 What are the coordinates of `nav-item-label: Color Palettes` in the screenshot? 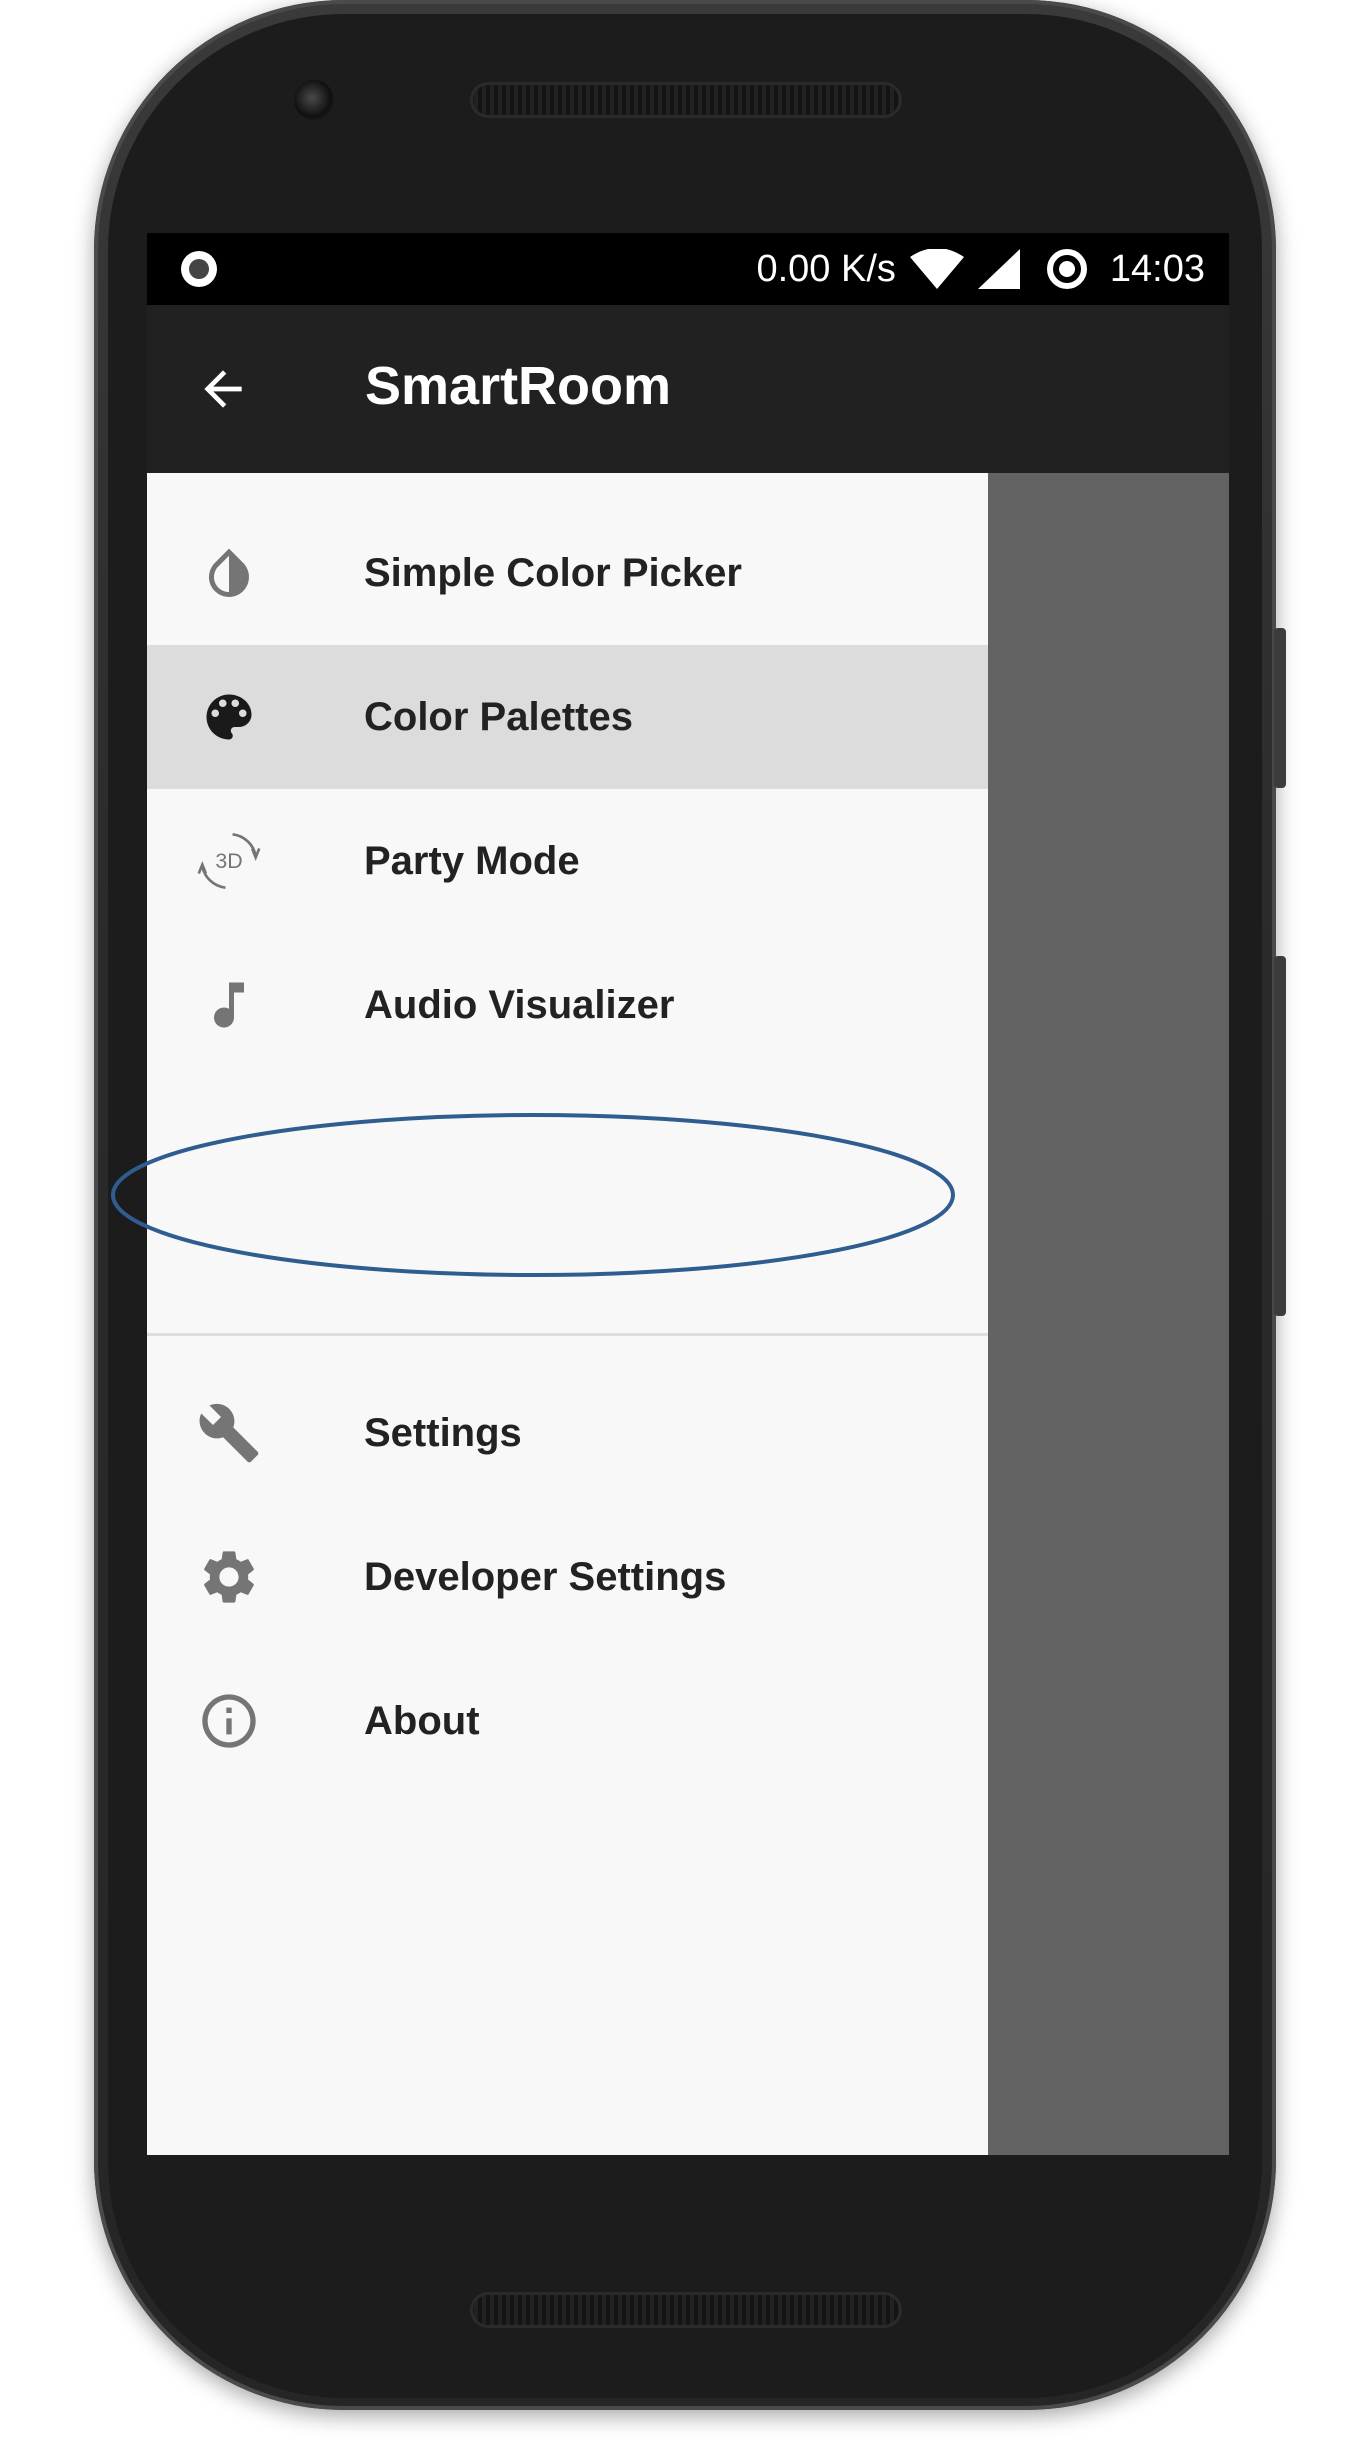 It's located at (498, 717).